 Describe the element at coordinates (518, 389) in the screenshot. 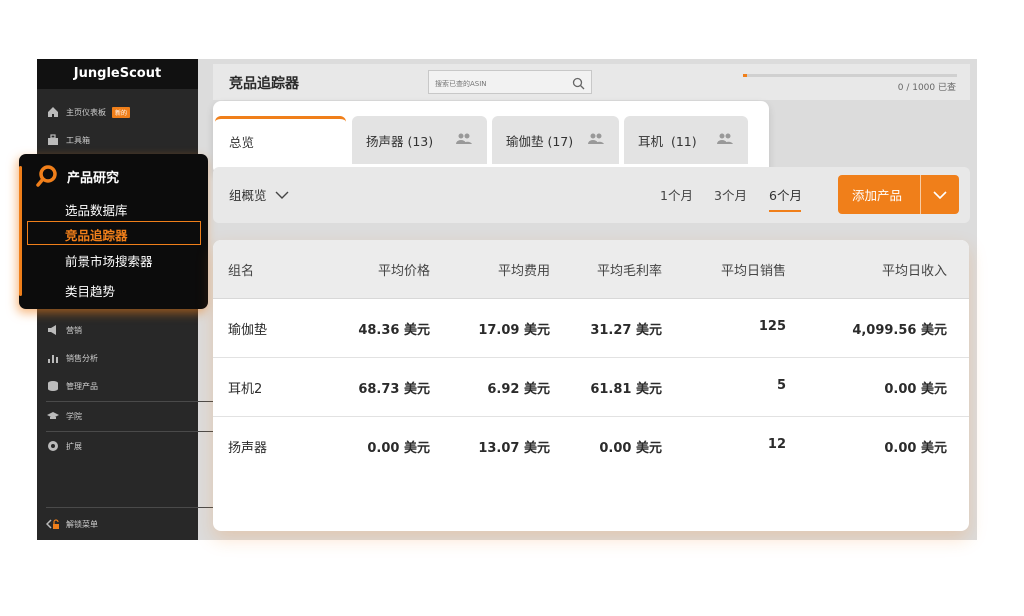

I see `avg-fee-cell: 6.92 美元` at that location.